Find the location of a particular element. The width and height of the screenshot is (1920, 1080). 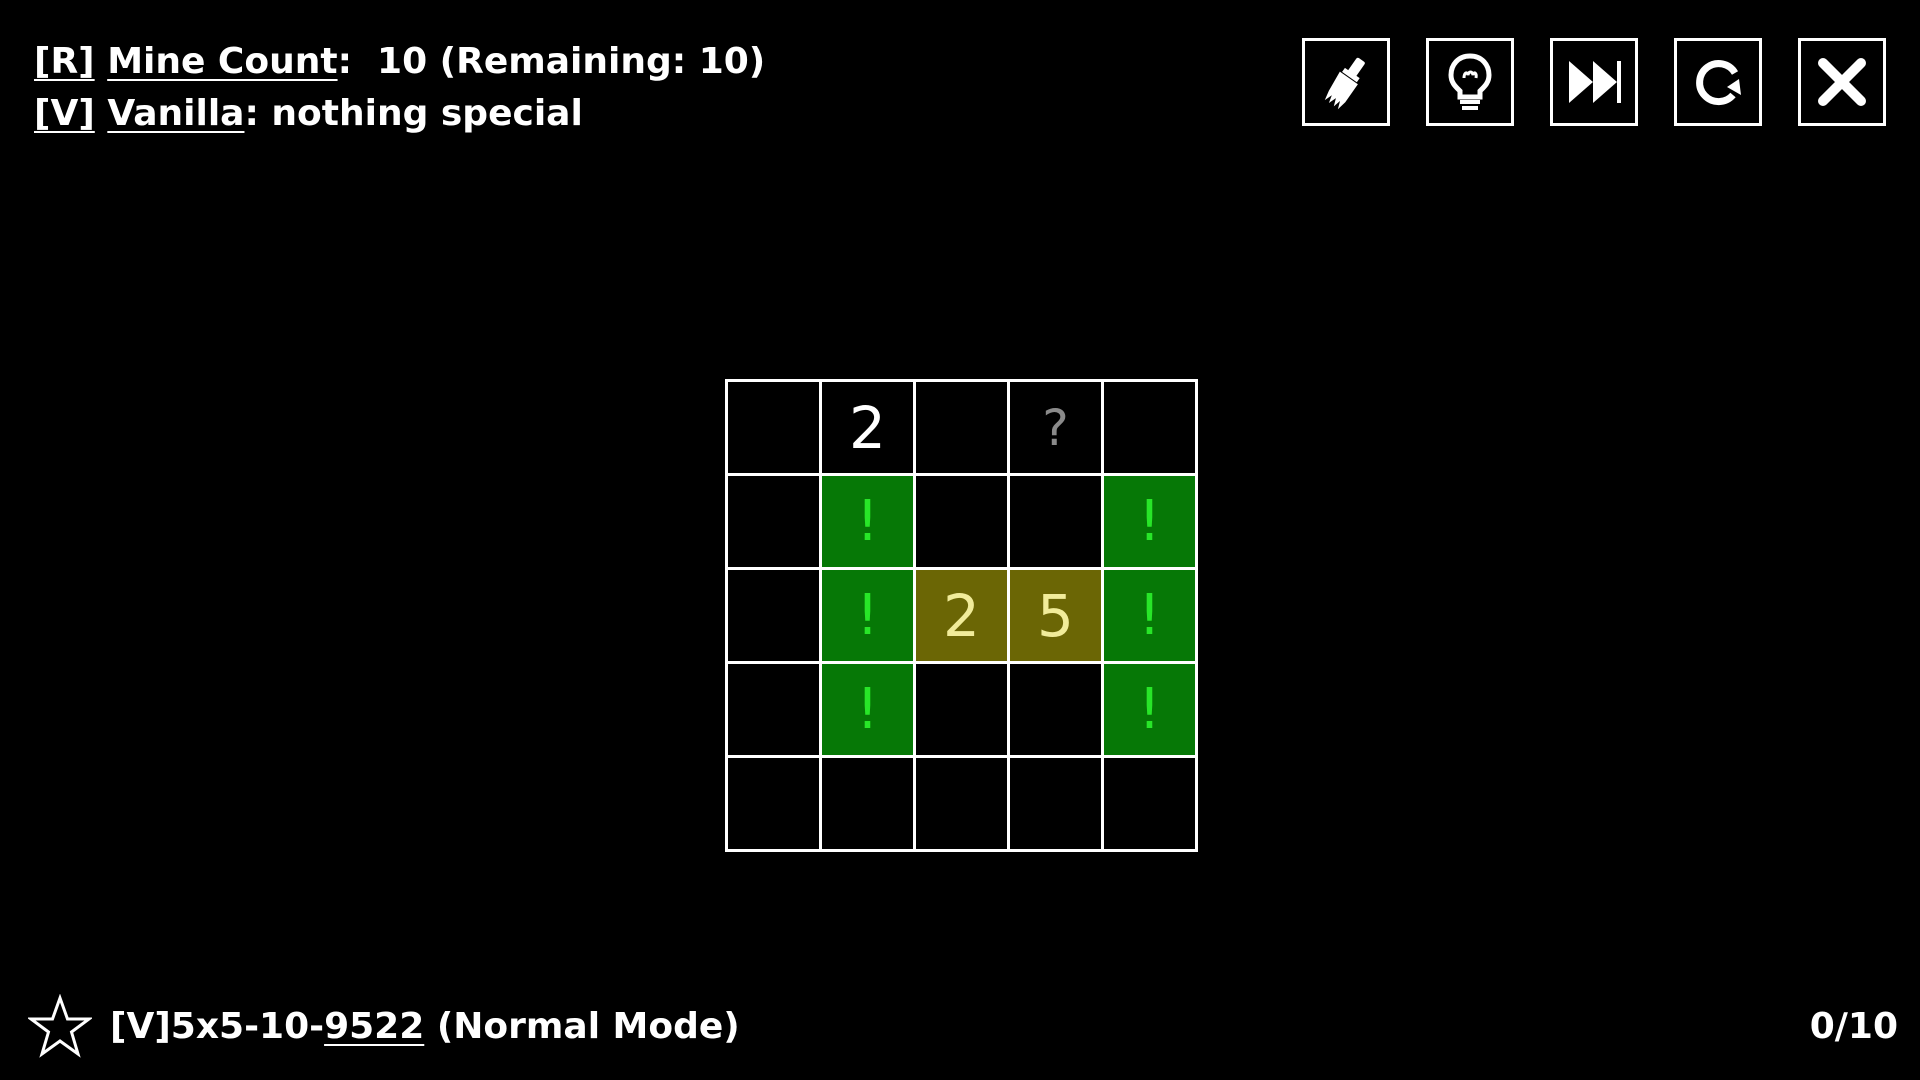

cell-number: 5 is located at coordinates (1055, 615).